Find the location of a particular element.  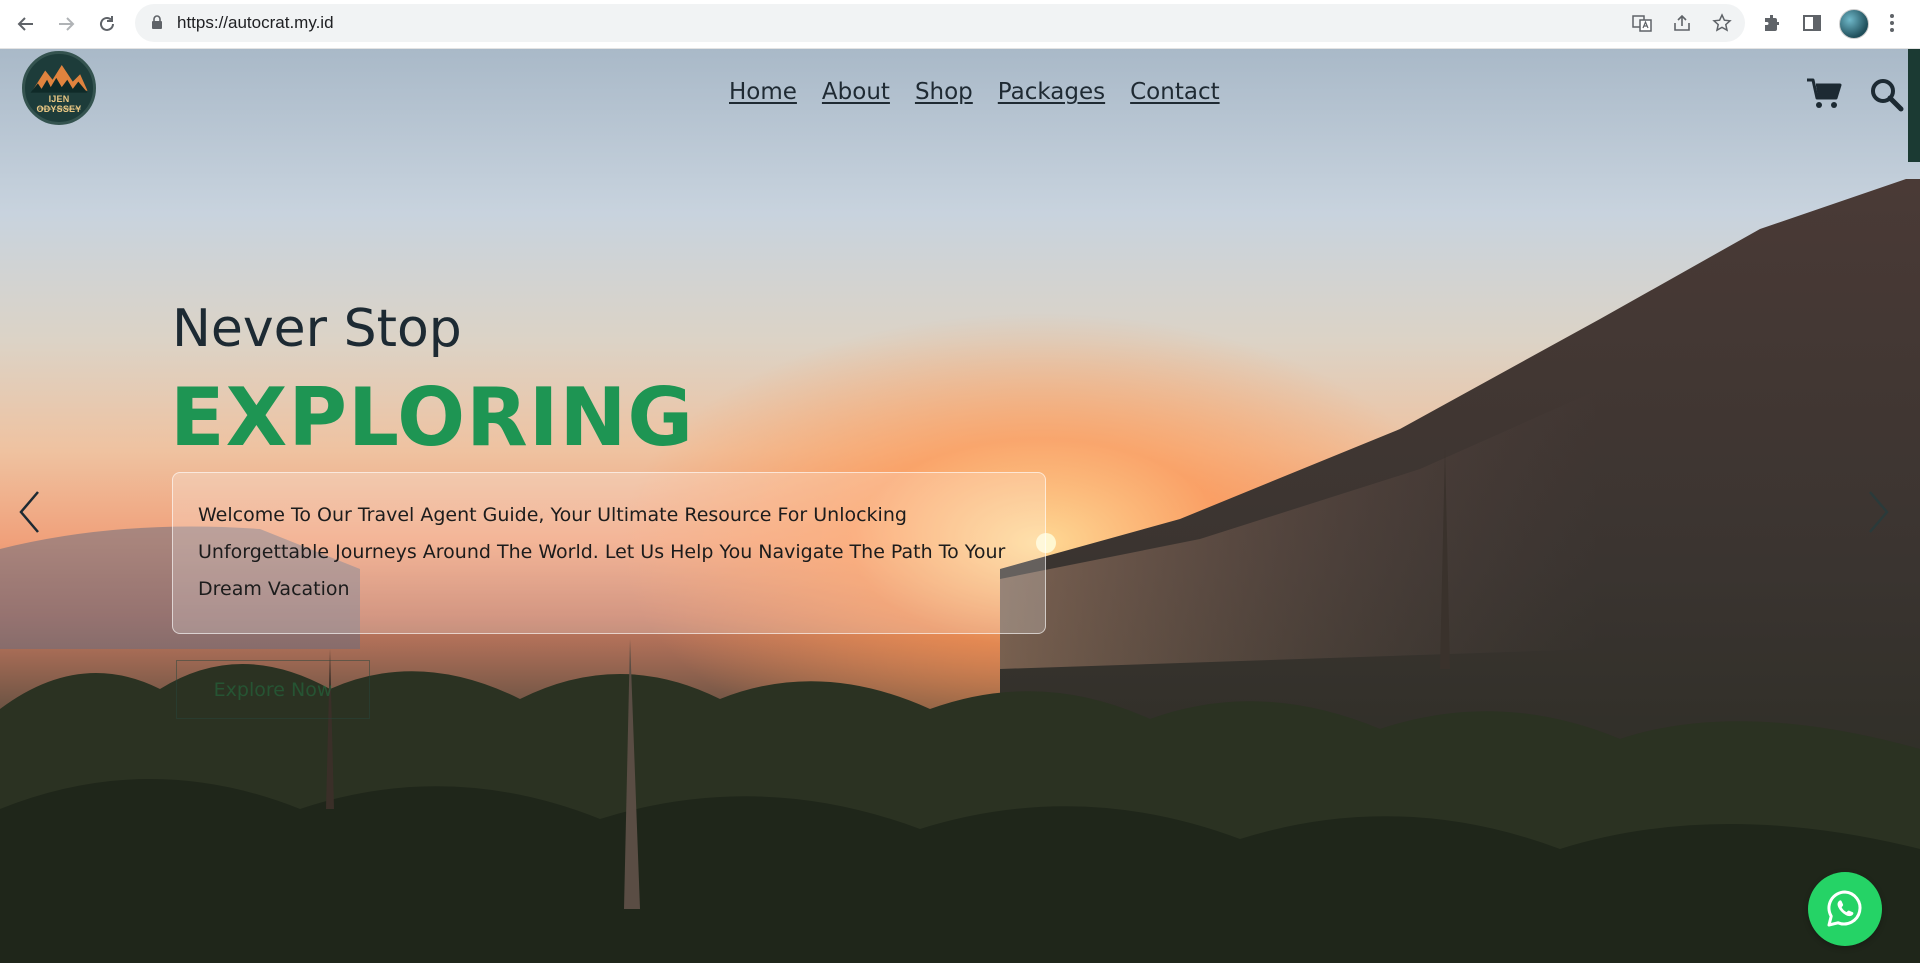

cart-icon is located at coordinates (1824, 94).